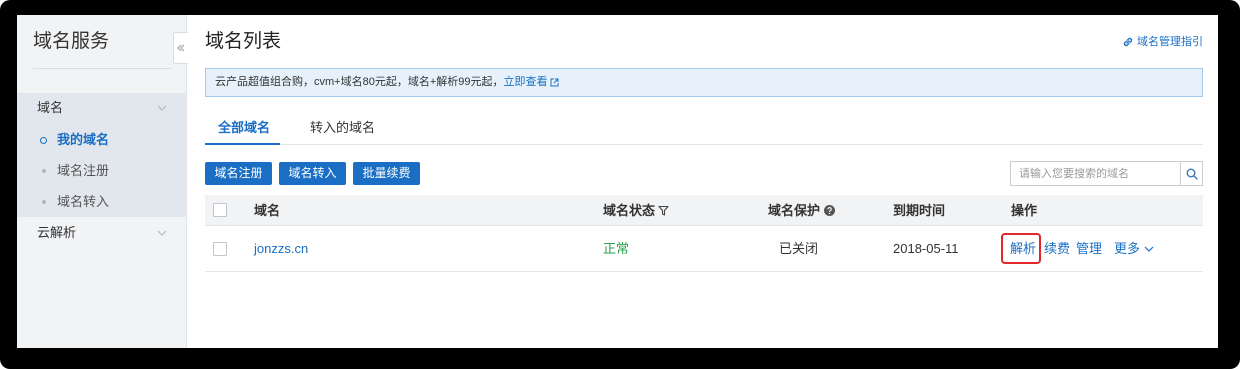  Describe the element at coordinates (704, 249) in the screenshot. I see `table-row: jonzzs.cn 正常 已关闭 2018-05-11 解析 续费 管理 更多` at that location.